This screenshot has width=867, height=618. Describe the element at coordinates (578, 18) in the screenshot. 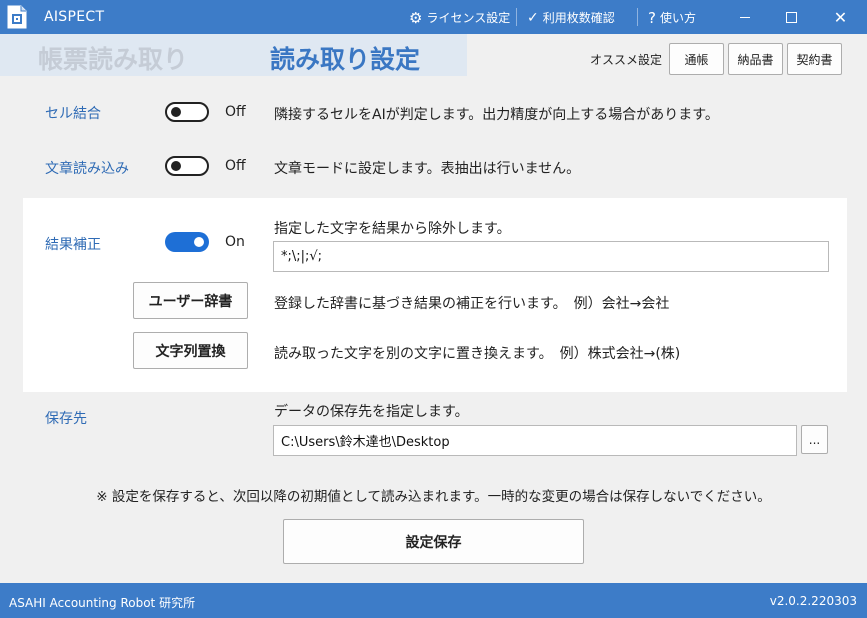

I see `usage-check-label: 利用枚数確認` at that location.